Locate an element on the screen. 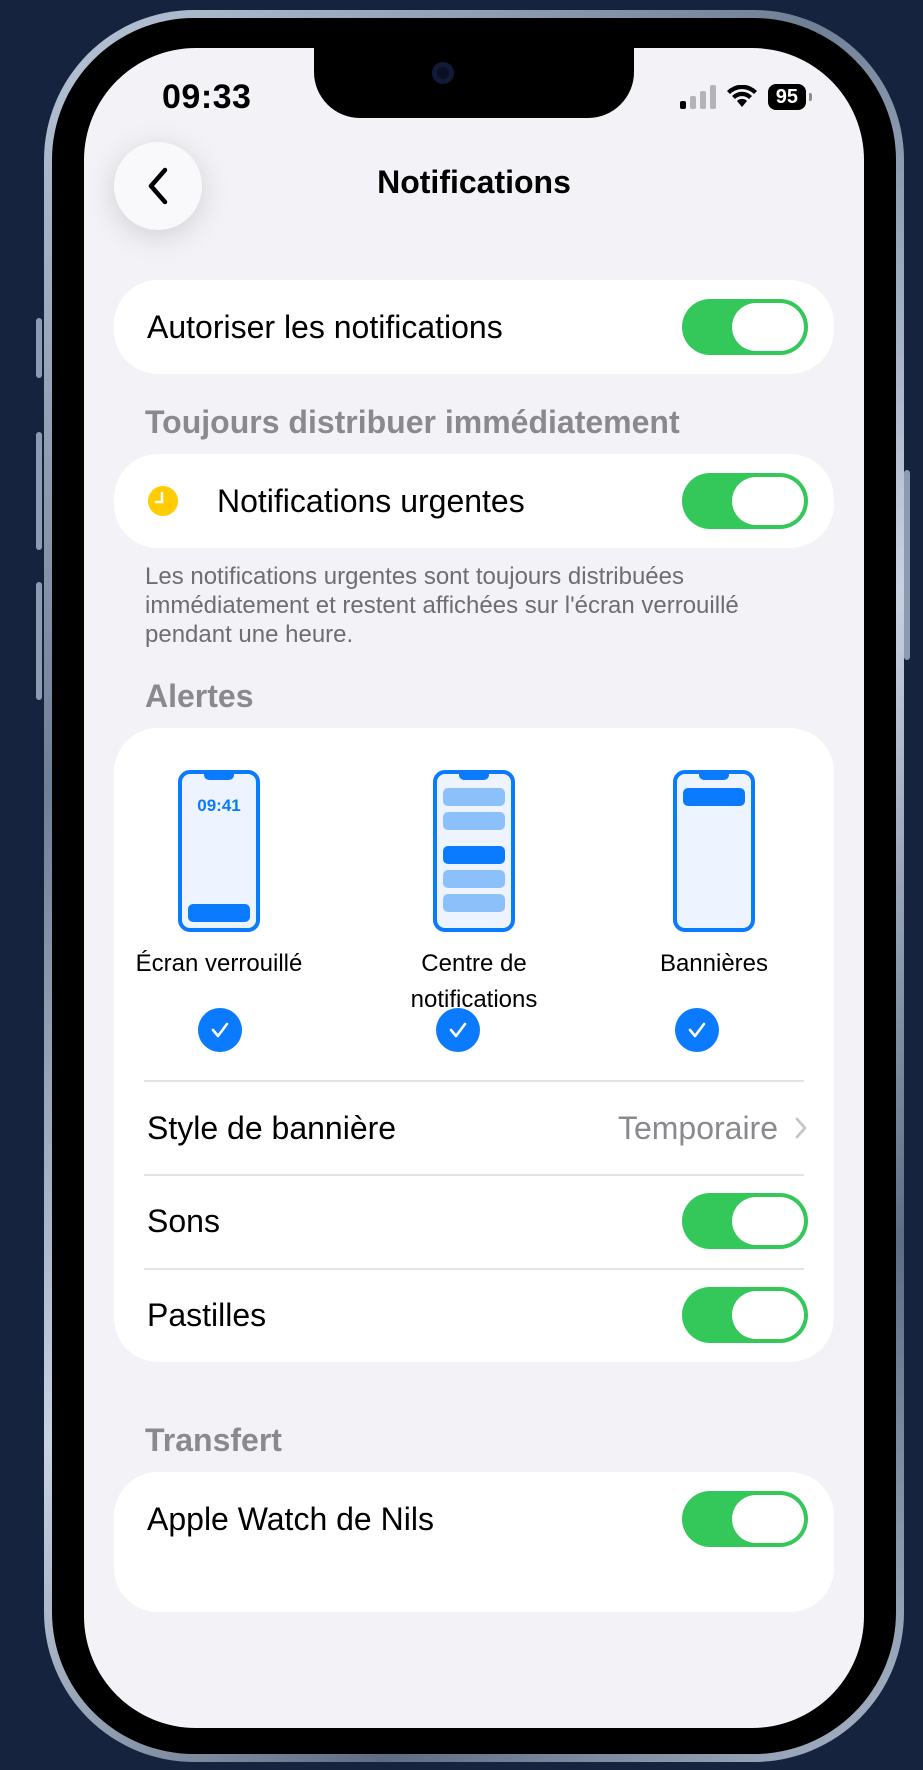 The image size is (923, 1770). volume-down-button is located at coordinates (39, 641).